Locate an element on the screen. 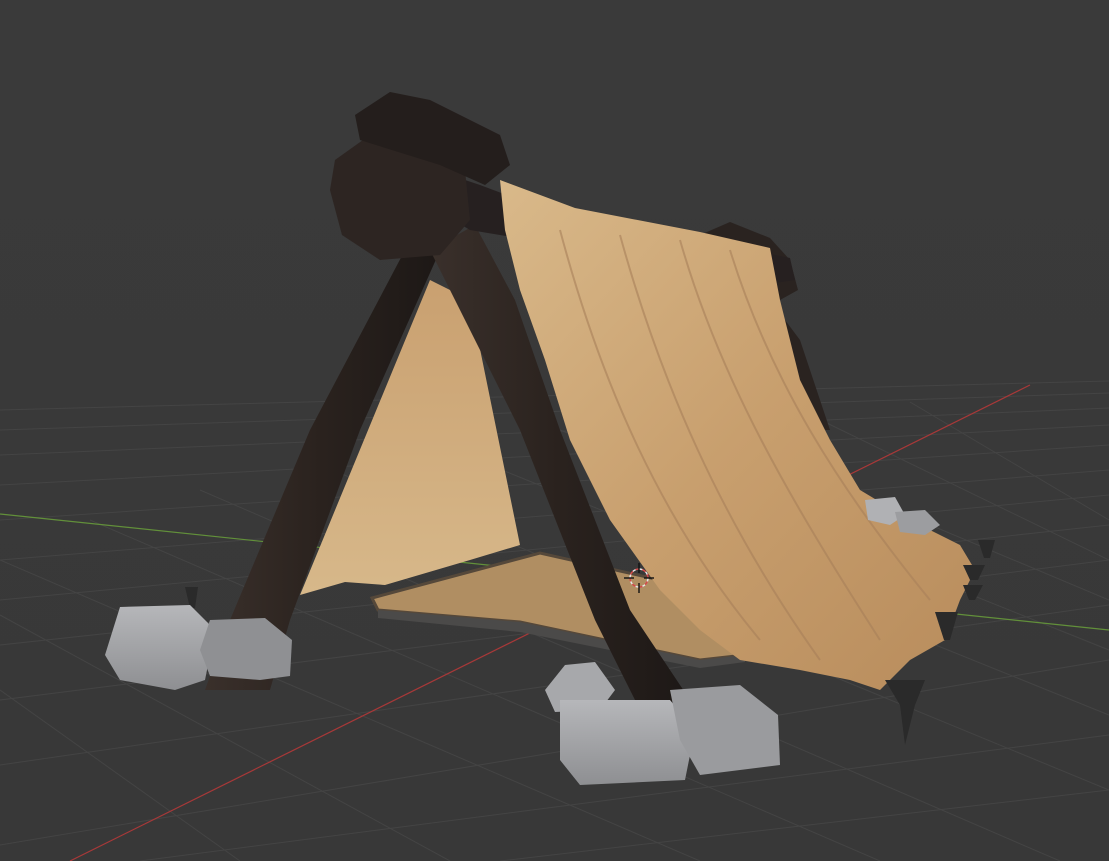 This screenshot has width=1109, height=861. stone-front-left-a is located at coordinates (160, 647).